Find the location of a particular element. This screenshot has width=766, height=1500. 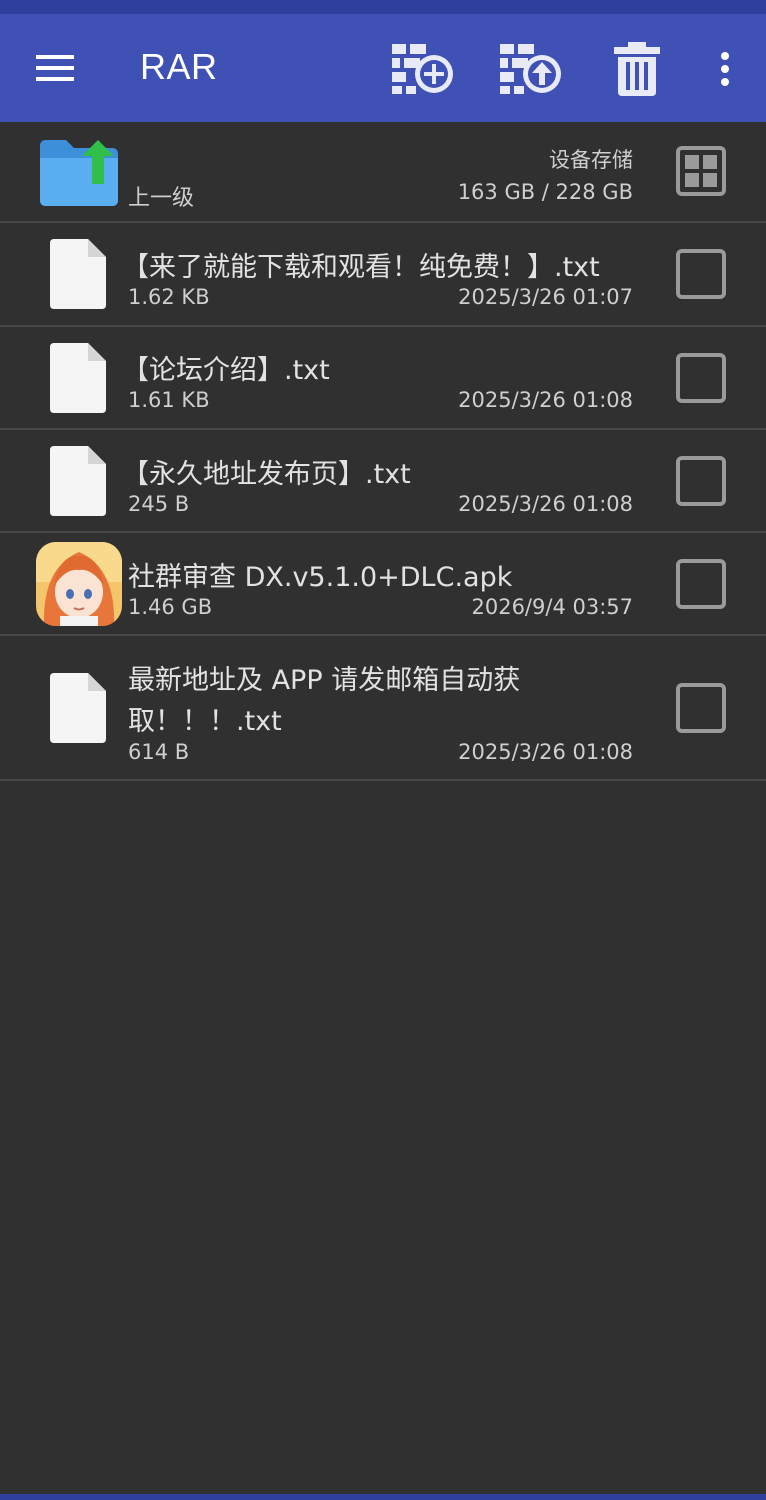

app-avatar-icon is located at coordinates (79, 584).